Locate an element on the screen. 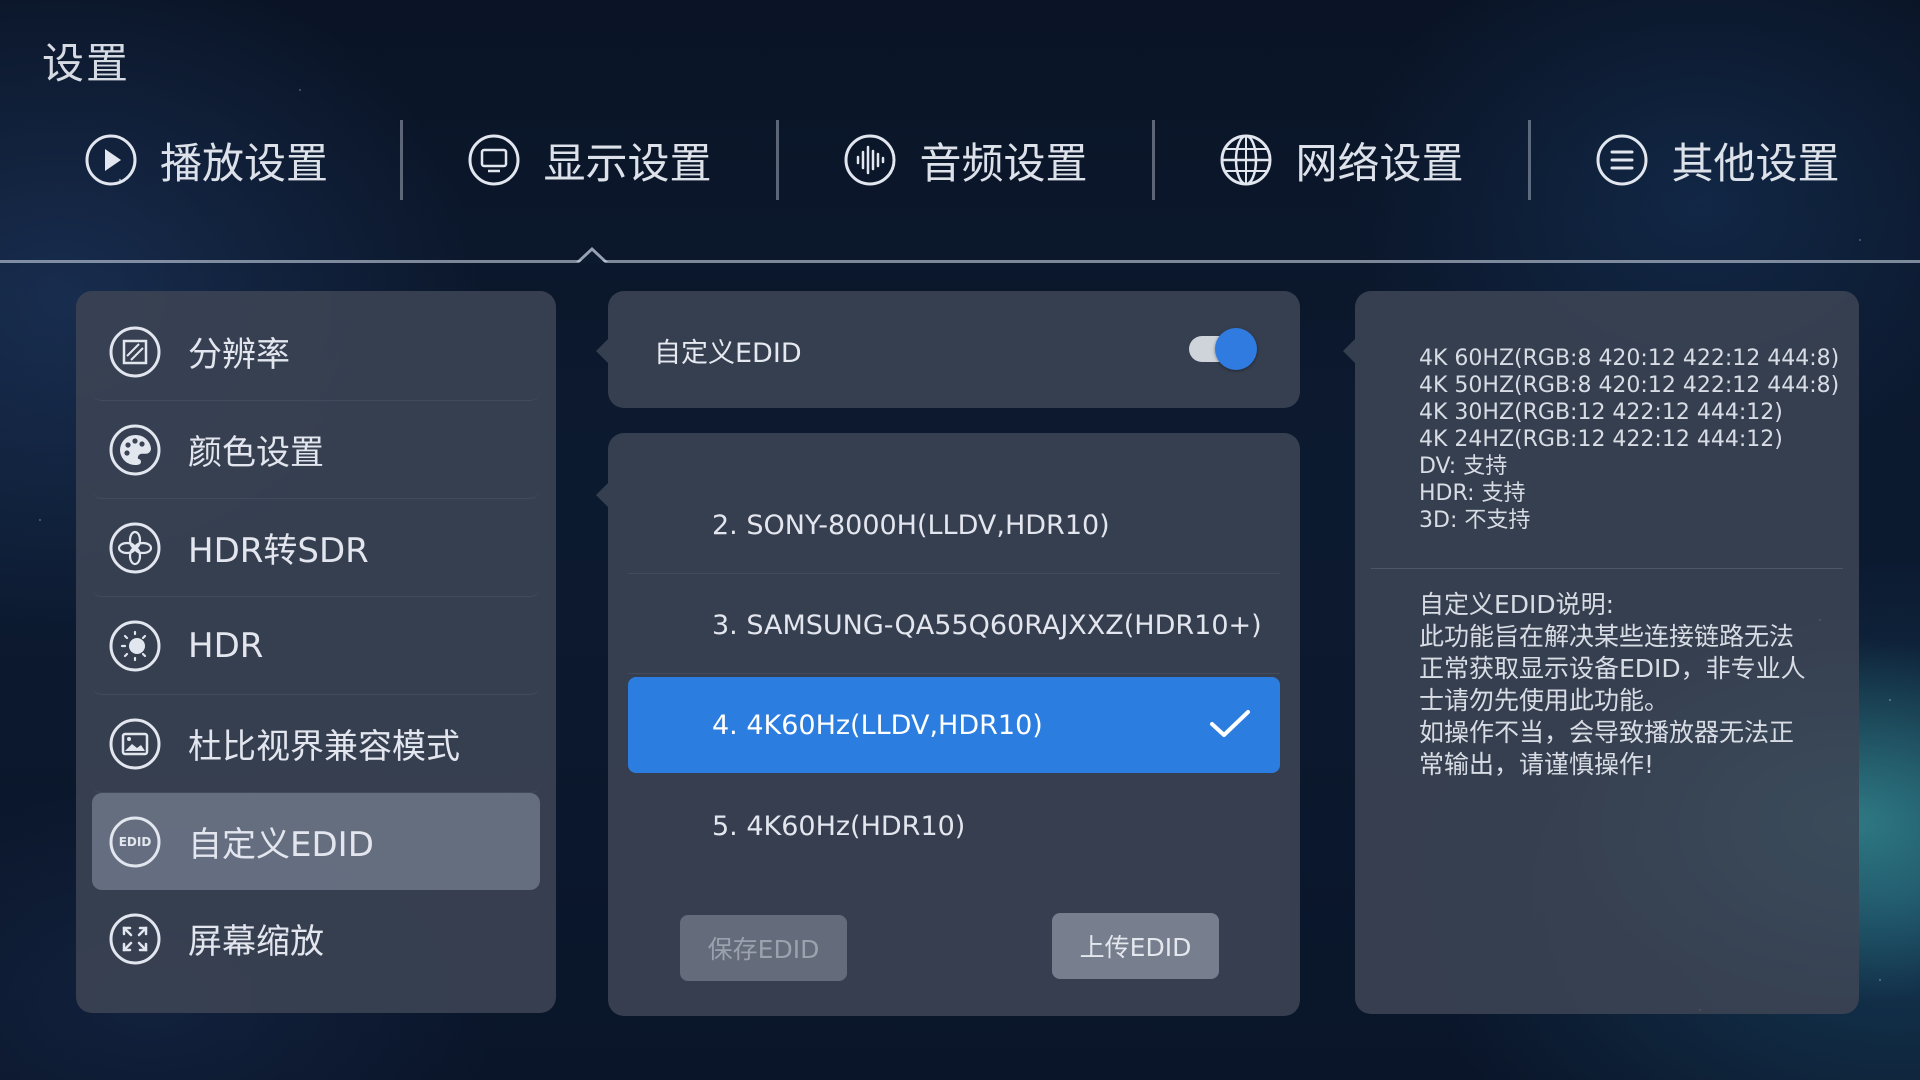 This screenshot has height=1080, width=1920. image-frame-icon is located at coordinates (135, 743).